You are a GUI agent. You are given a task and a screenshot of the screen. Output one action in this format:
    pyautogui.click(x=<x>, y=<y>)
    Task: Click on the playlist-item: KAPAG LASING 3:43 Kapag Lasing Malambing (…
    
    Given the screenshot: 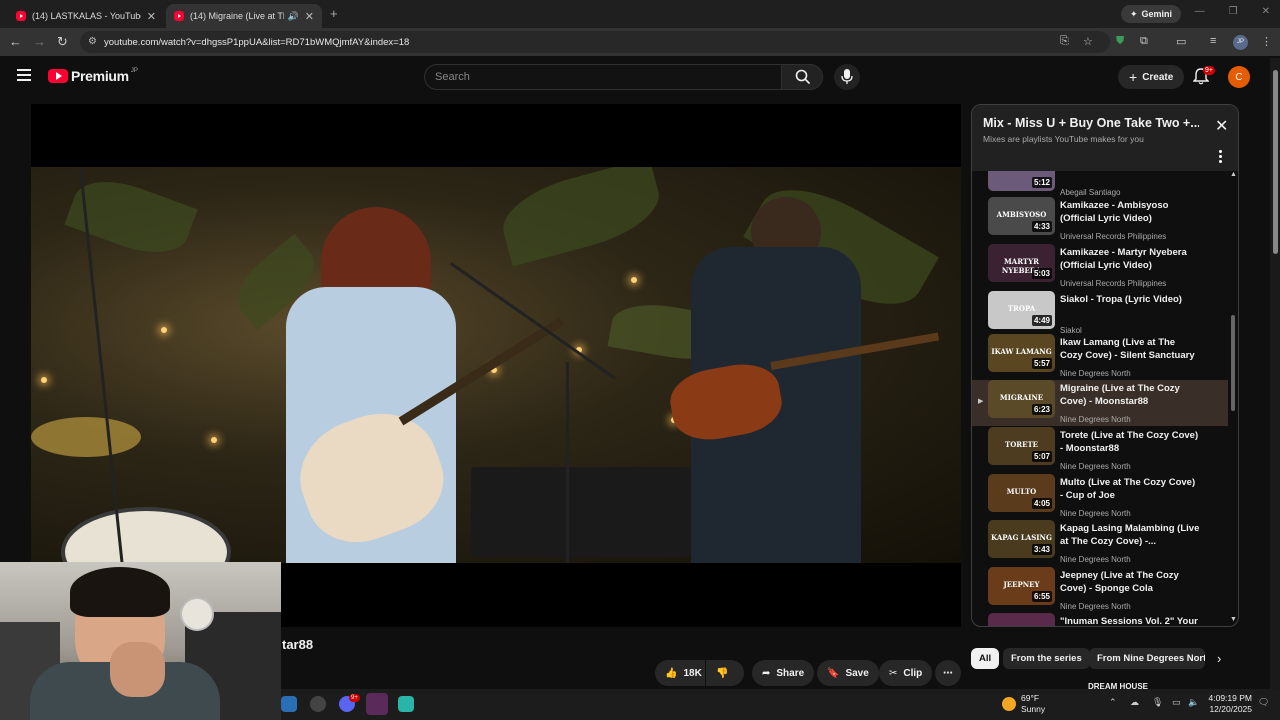 What is the action you would take?
    pyautogui.click(x=1100, y=543)
    